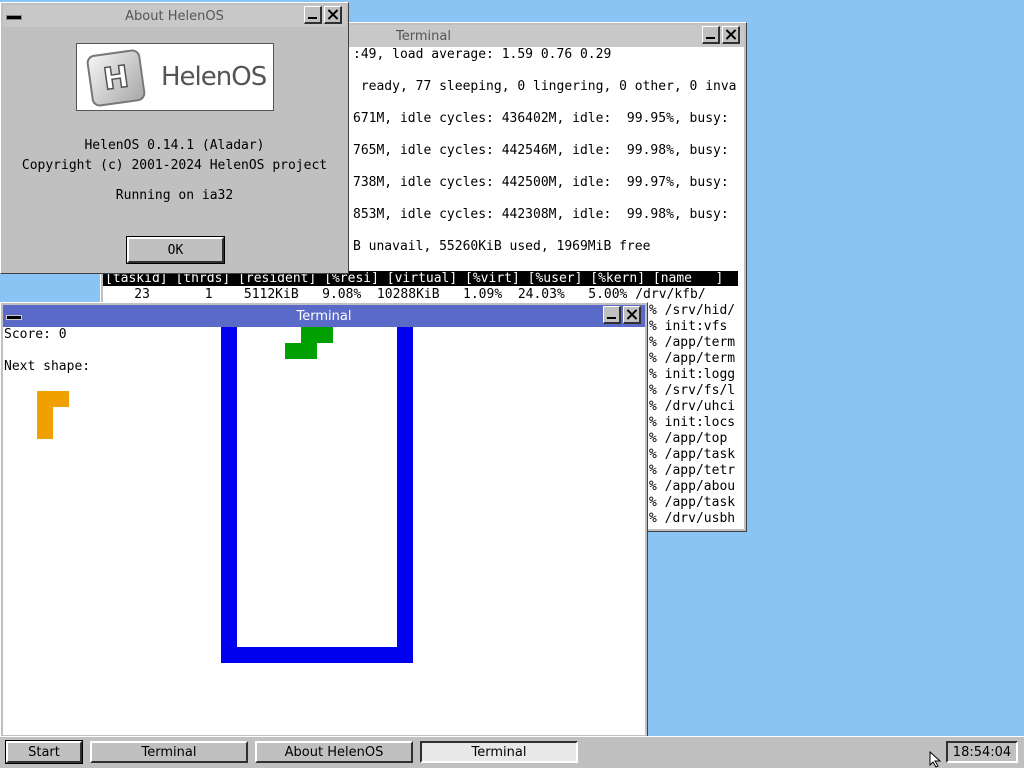 This screenshot has height=768, width=1024. What do you see at coordinates (692, 406) in the screenshot?
I see `table-row: % /drv/uhci` at bounding box center [692, 406].